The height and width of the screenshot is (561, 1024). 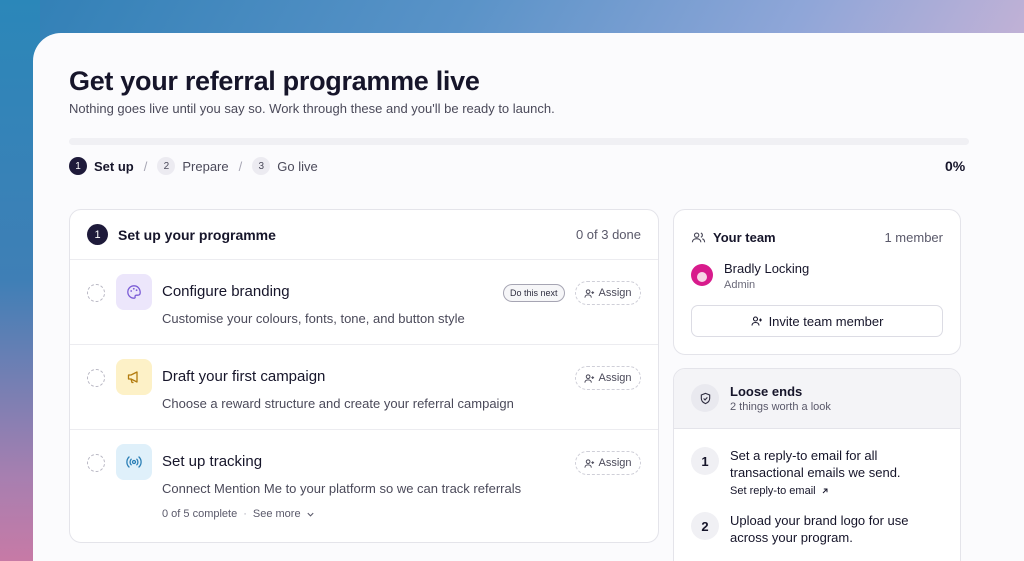 I want to click on step-prepare: 2 Prepare, so click(x=193, y=166).